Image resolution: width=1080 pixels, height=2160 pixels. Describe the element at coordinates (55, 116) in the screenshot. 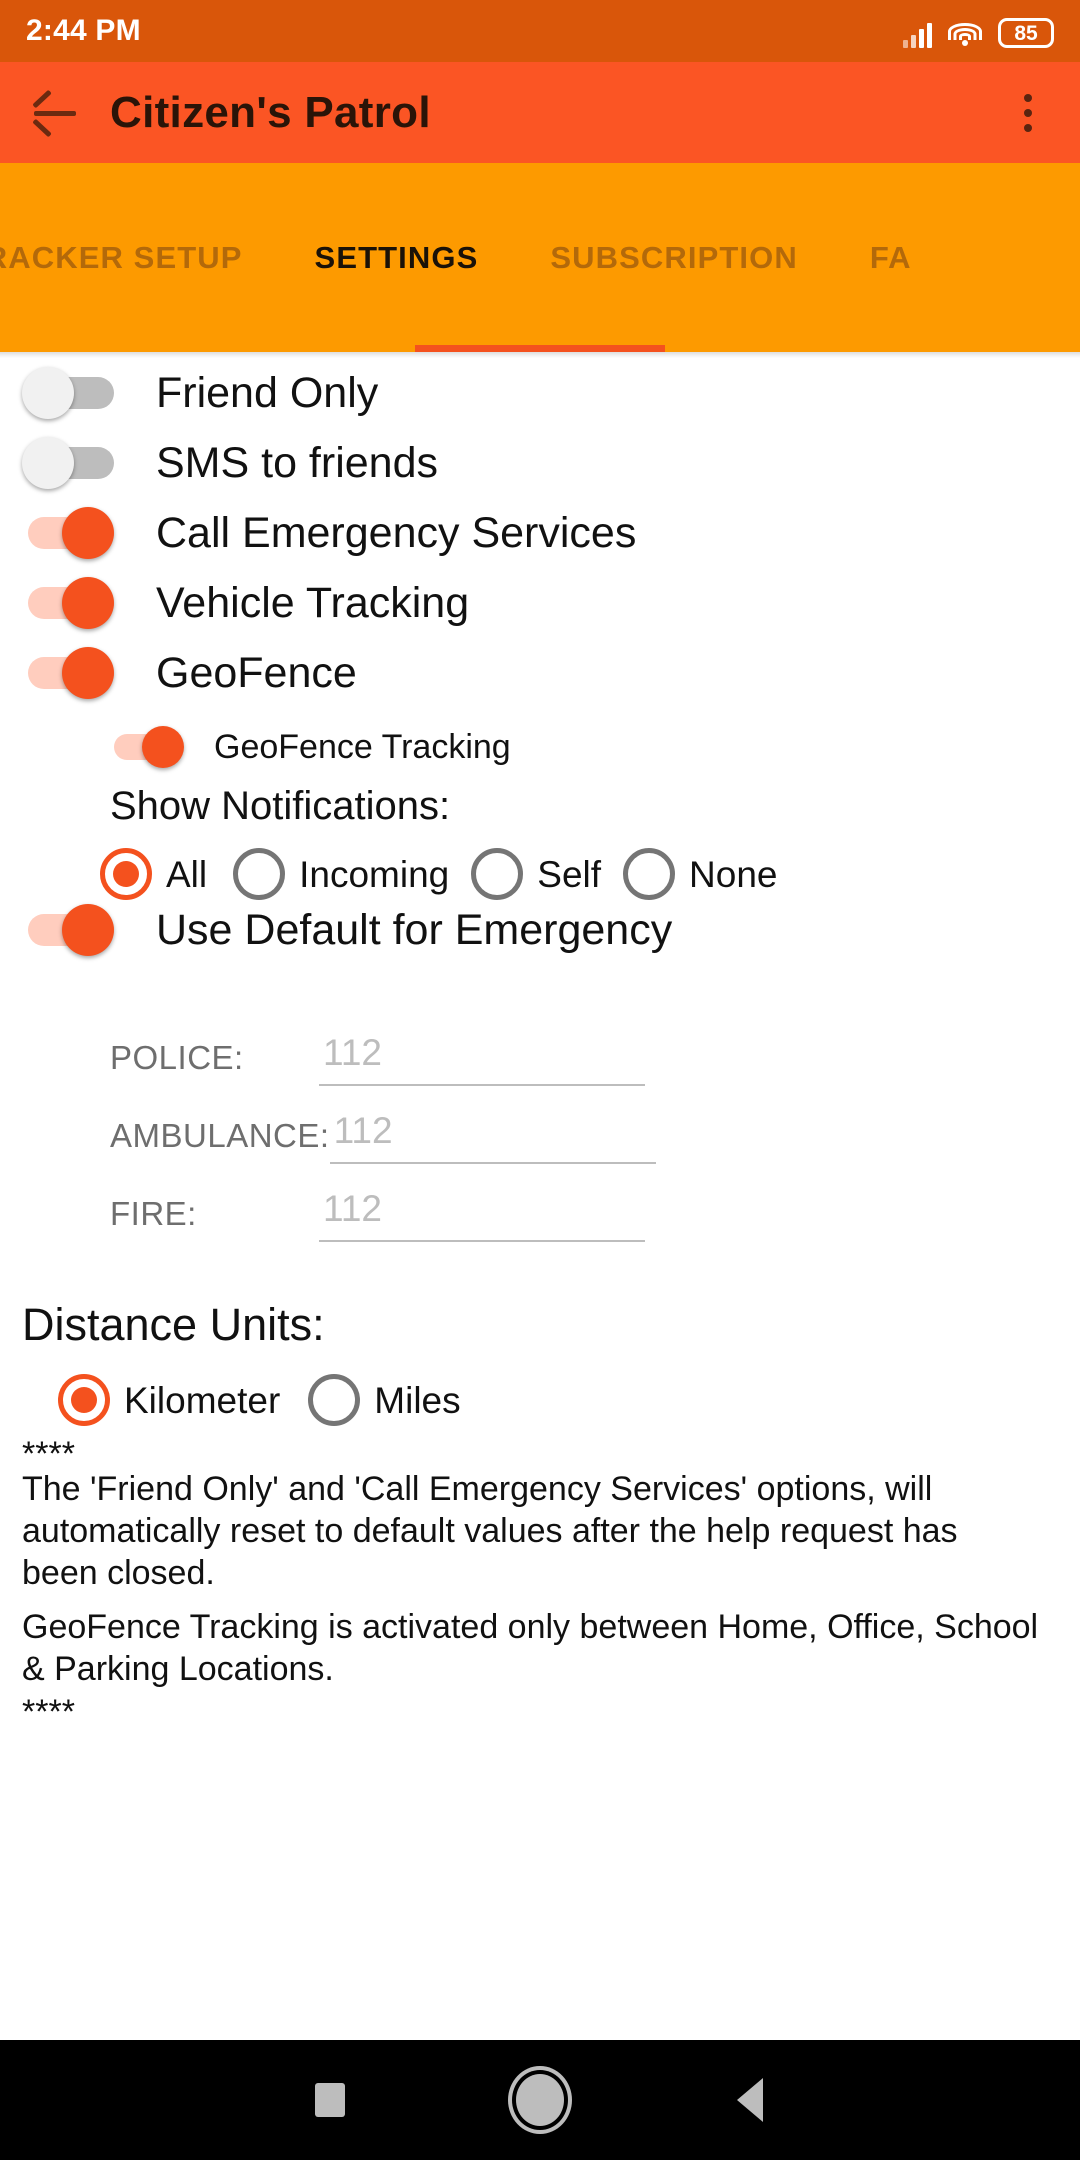

I see `back-arrow-icon` at that location.